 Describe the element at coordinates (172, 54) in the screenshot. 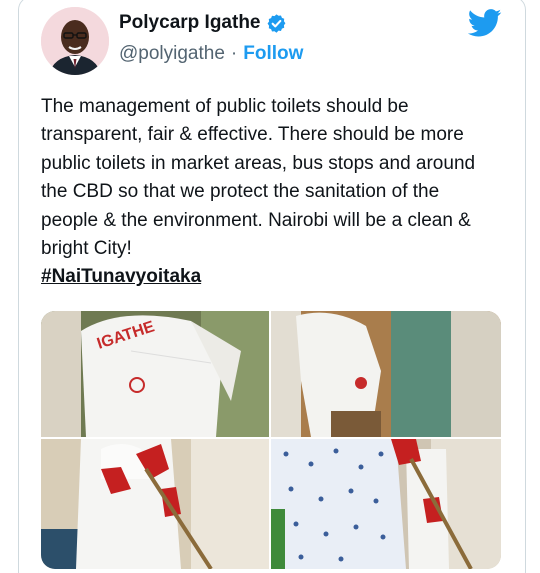

I see `author-handle: @polyigathe` at that location.